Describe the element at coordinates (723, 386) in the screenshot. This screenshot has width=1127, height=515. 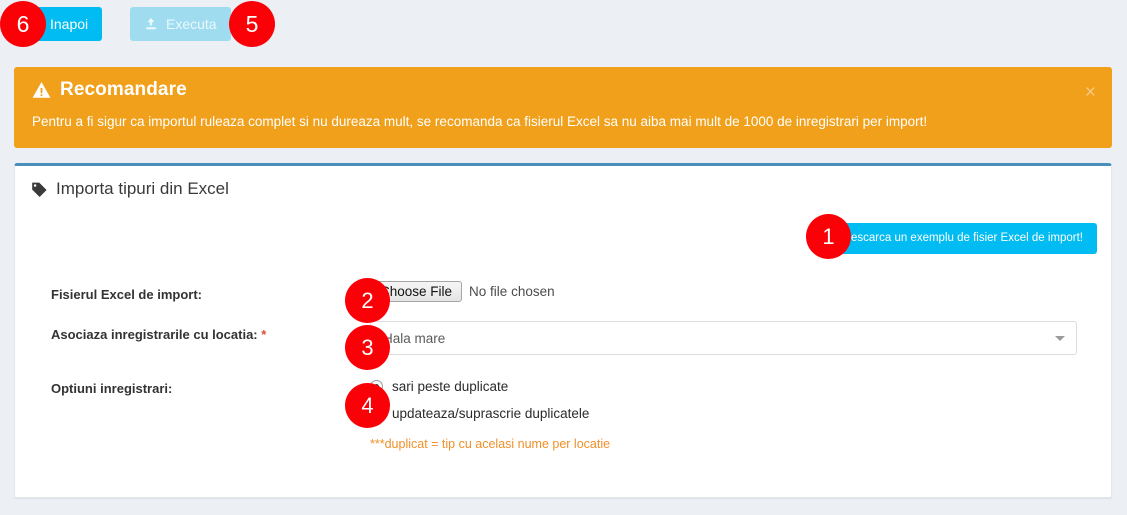
I see `radio-skip-duplicates: sari peste duplicate` at that location.